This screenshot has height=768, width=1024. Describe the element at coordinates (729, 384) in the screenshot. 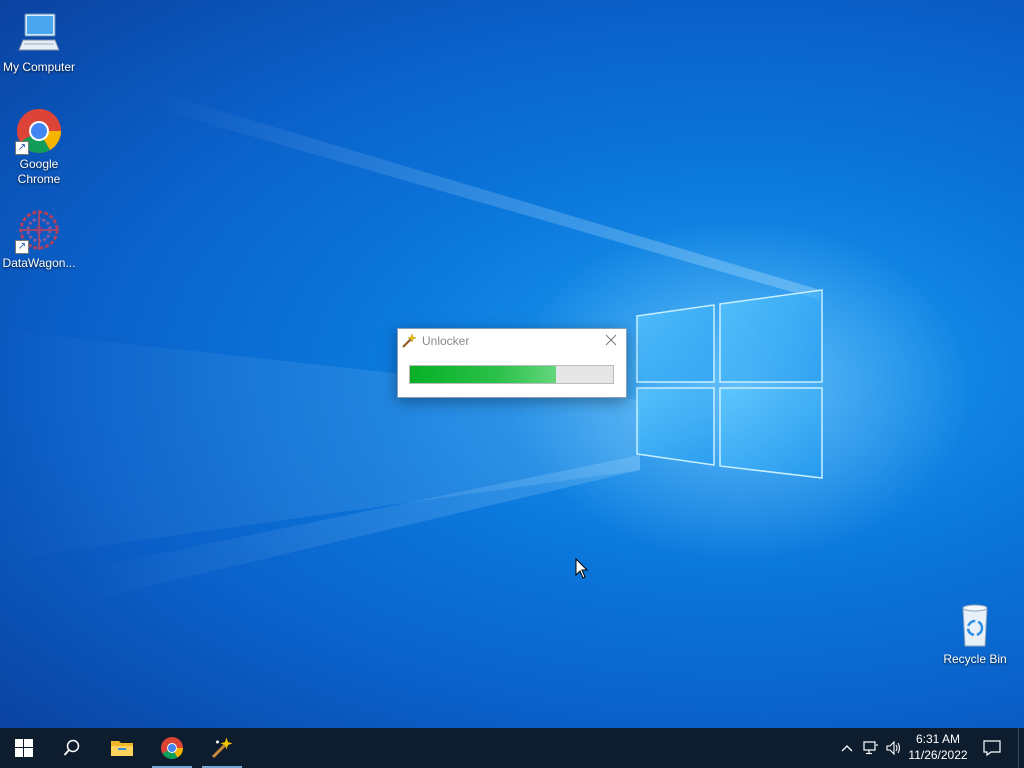

I see `windows-wallpaper-logo` at that location.